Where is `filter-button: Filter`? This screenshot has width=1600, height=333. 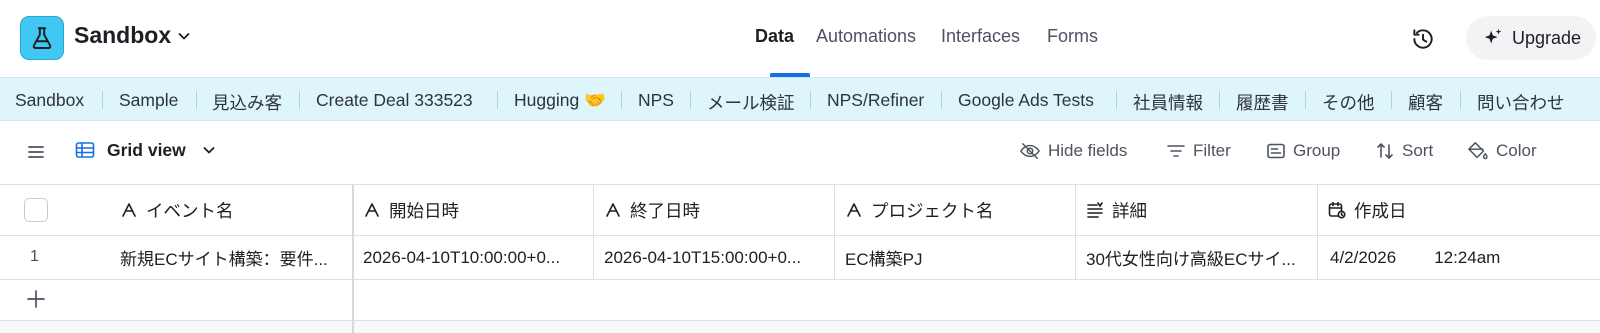
filter-button: Filter is located at coordinates (1198, 151).